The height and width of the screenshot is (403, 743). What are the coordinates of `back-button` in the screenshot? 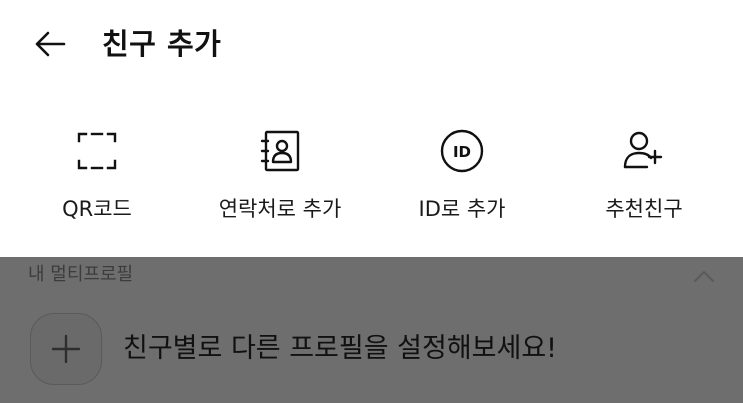 It's located at (50, 44).